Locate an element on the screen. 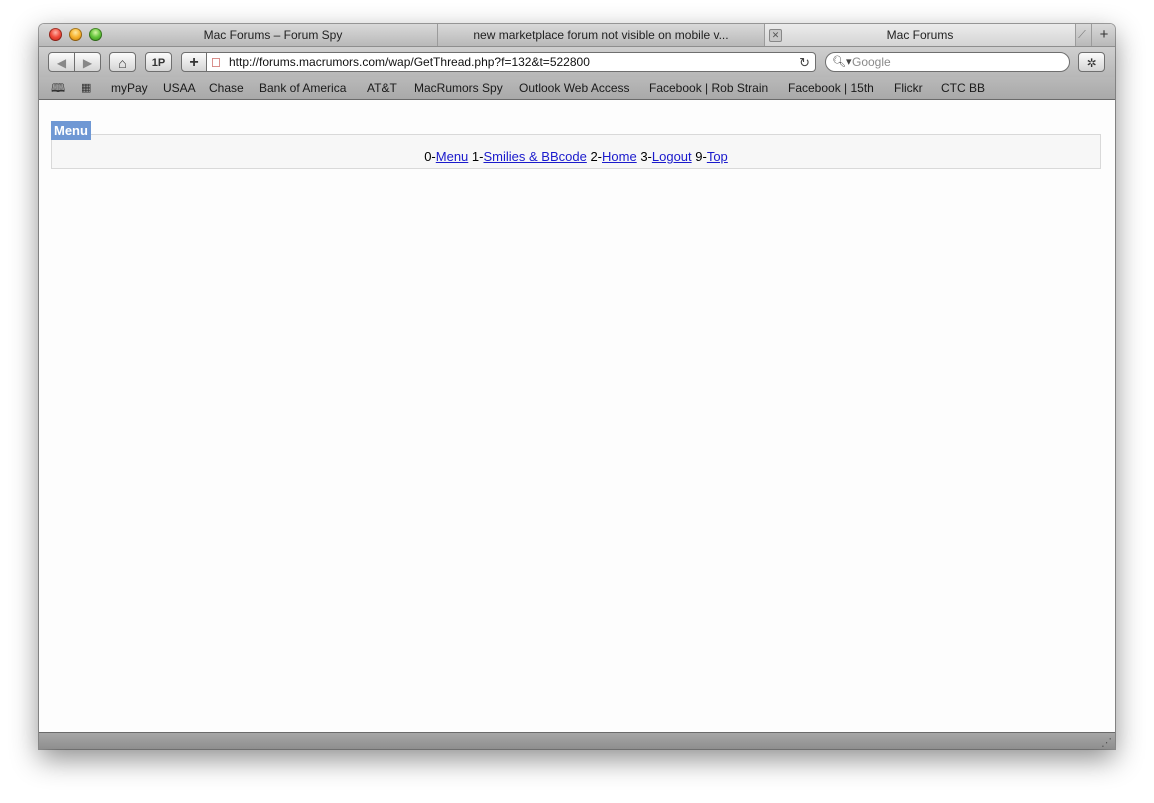 The image size is (1154, 803). bookmark-item: Facebook | 15th is located at coordinates (831, 88).